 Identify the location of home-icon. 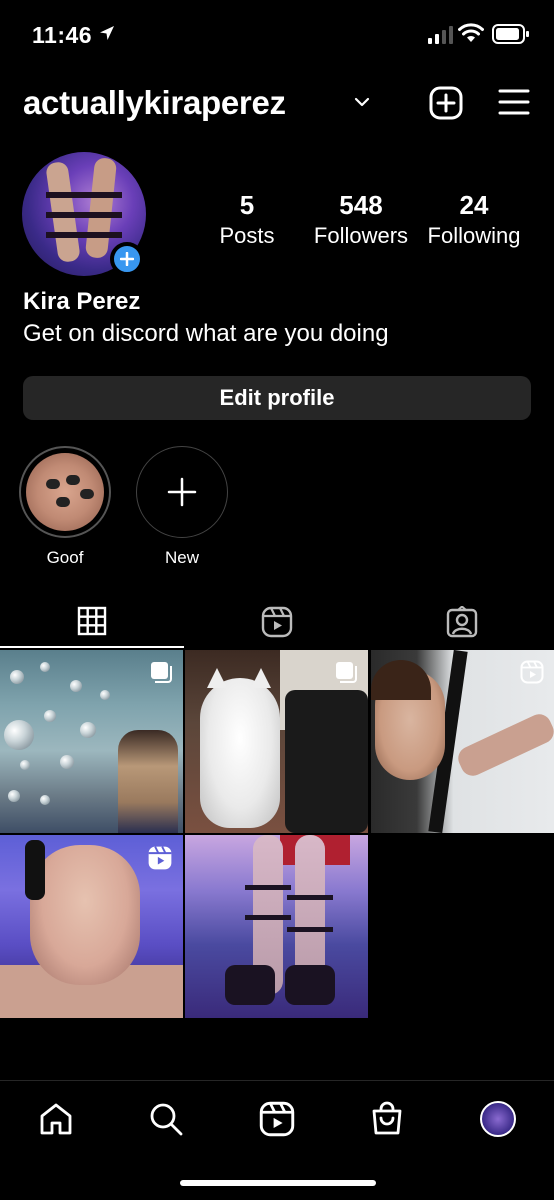
(56, 1119).